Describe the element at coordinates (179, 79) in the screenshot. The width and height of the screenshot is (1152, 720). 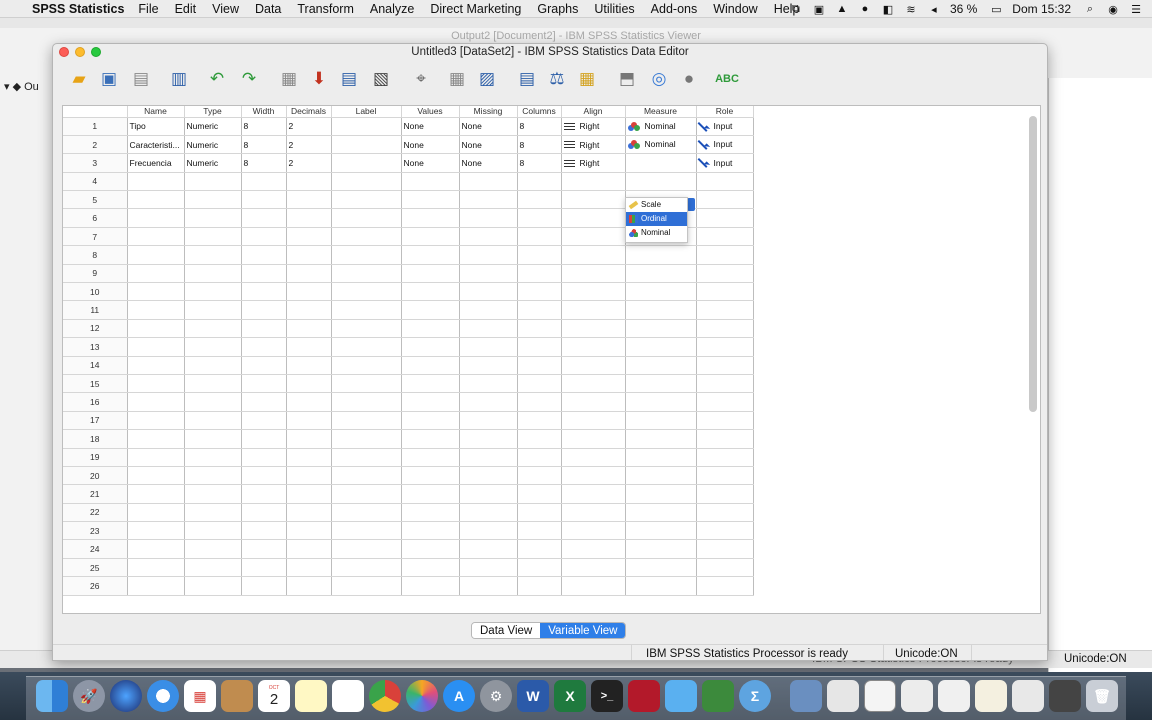
I see `recall-dialog-icon: ▥` at that location.